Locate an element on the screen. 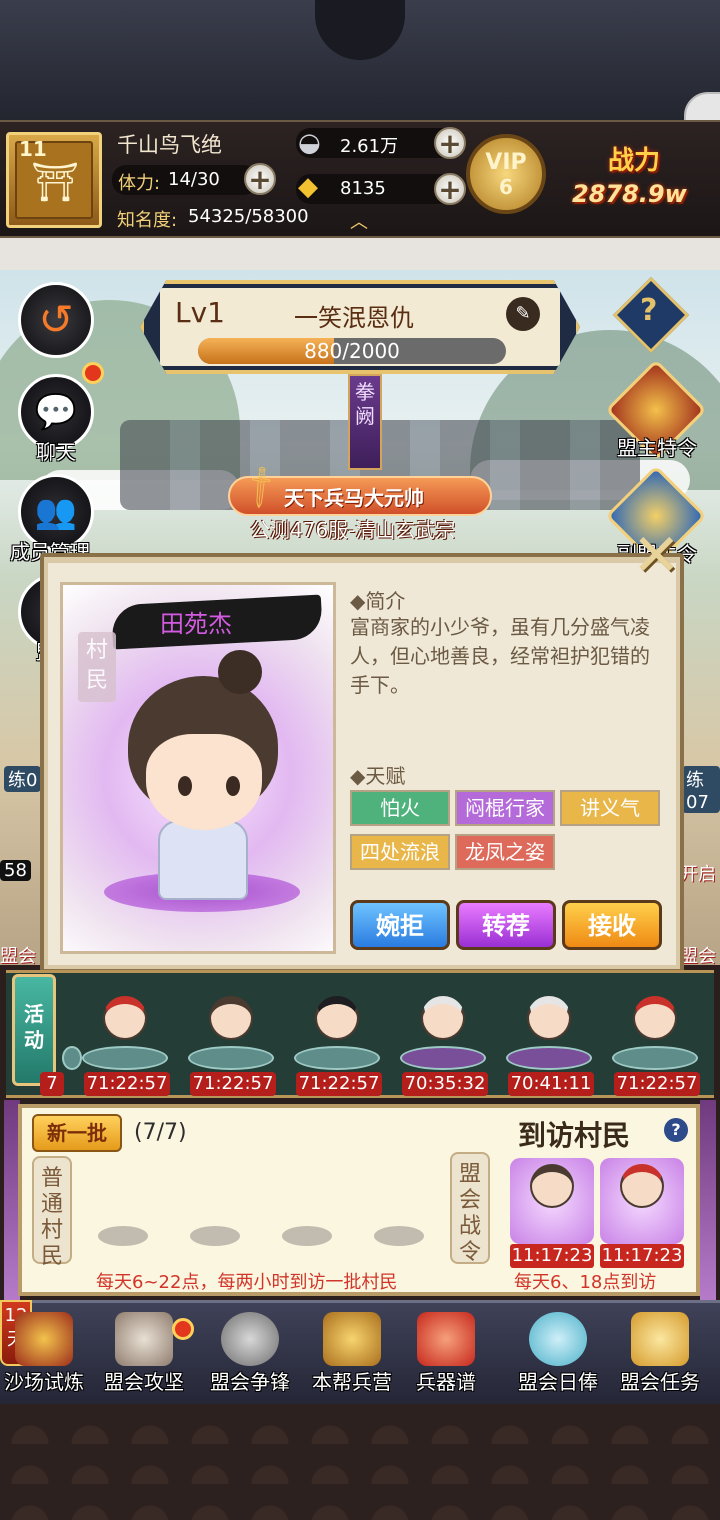 This screenshot has height=1520, width=720. hero-name: 田苑杰 is located at coordinates (196, 624).